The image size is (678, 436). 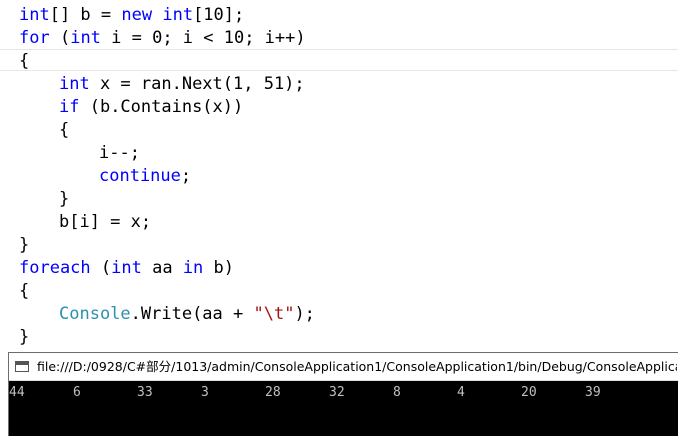 I want to click on code-line-8: continue;, so click(x=145, y=176).